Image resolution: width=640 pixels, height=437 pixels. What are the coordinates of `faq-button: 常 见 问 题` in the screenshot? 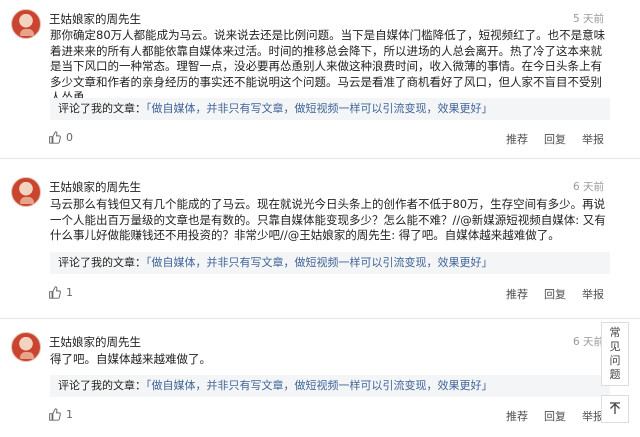 It's located at (615, 354).